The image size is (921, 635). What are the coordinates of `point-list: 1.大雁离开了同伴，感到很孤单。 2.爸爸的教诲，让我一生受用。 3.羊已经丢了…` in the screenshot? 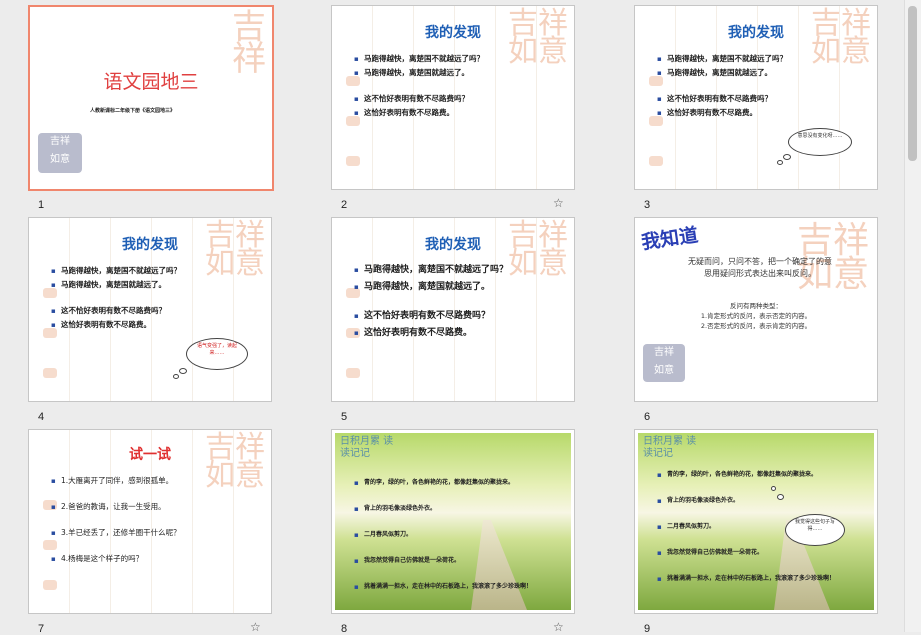 It's located at (116, 520).